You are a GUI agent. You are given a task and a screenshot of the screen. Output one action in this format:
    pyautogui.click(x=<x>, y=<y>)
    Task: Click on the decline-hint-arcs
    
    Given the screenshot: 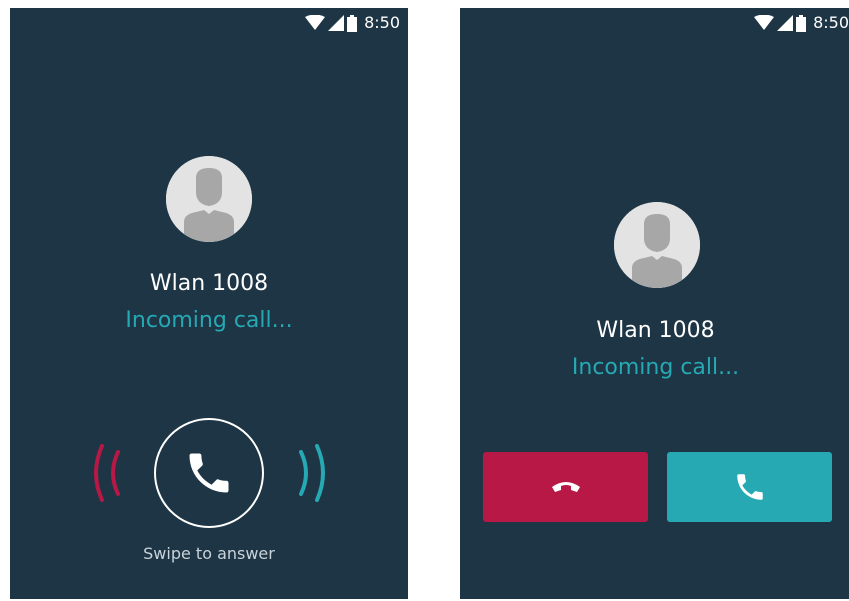 What is the action you would take?
    pyautogui.click(x=107, y=473)
    